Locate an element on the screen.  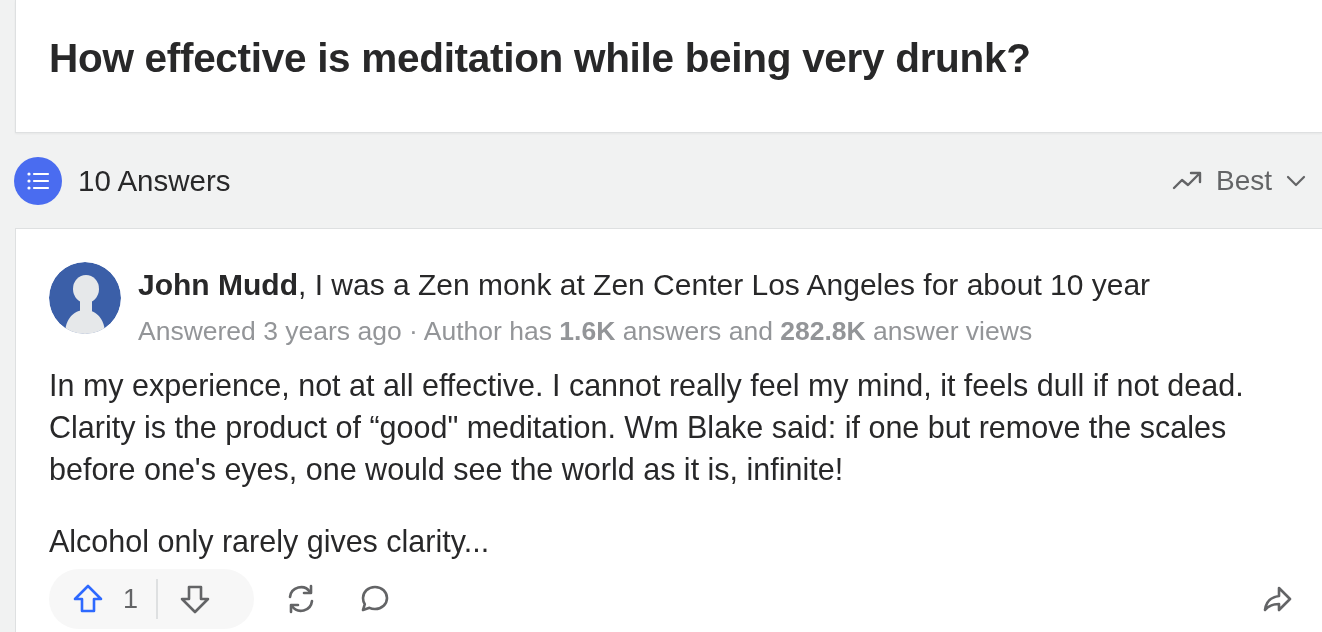
answer-count: 10 Answers is located at coordinates (154, 180).